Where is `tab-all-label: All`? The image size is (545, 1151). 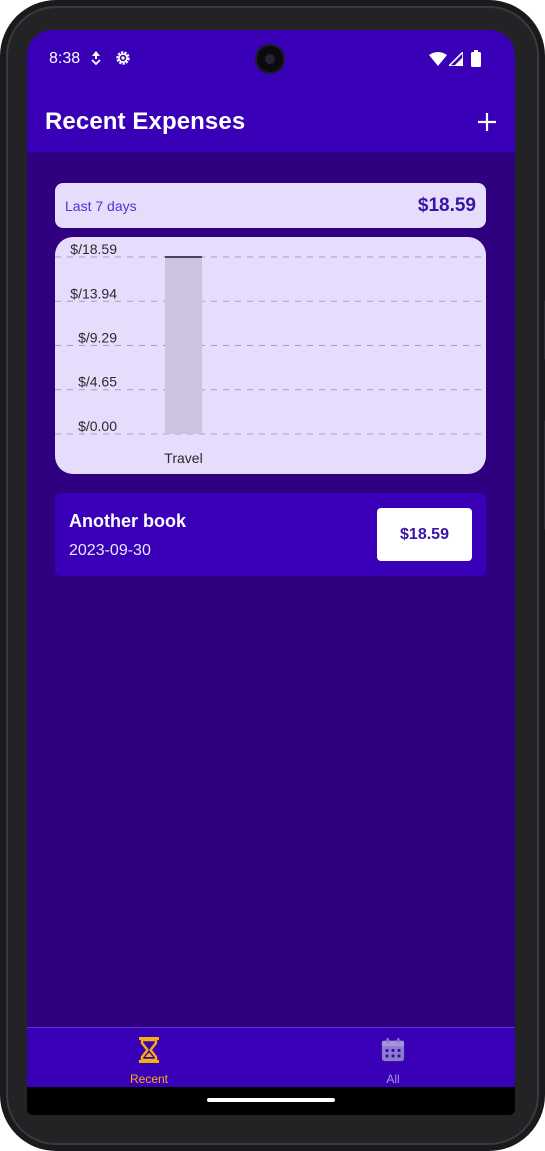 tab-all-label: All is located at coordinates (393, 1079).